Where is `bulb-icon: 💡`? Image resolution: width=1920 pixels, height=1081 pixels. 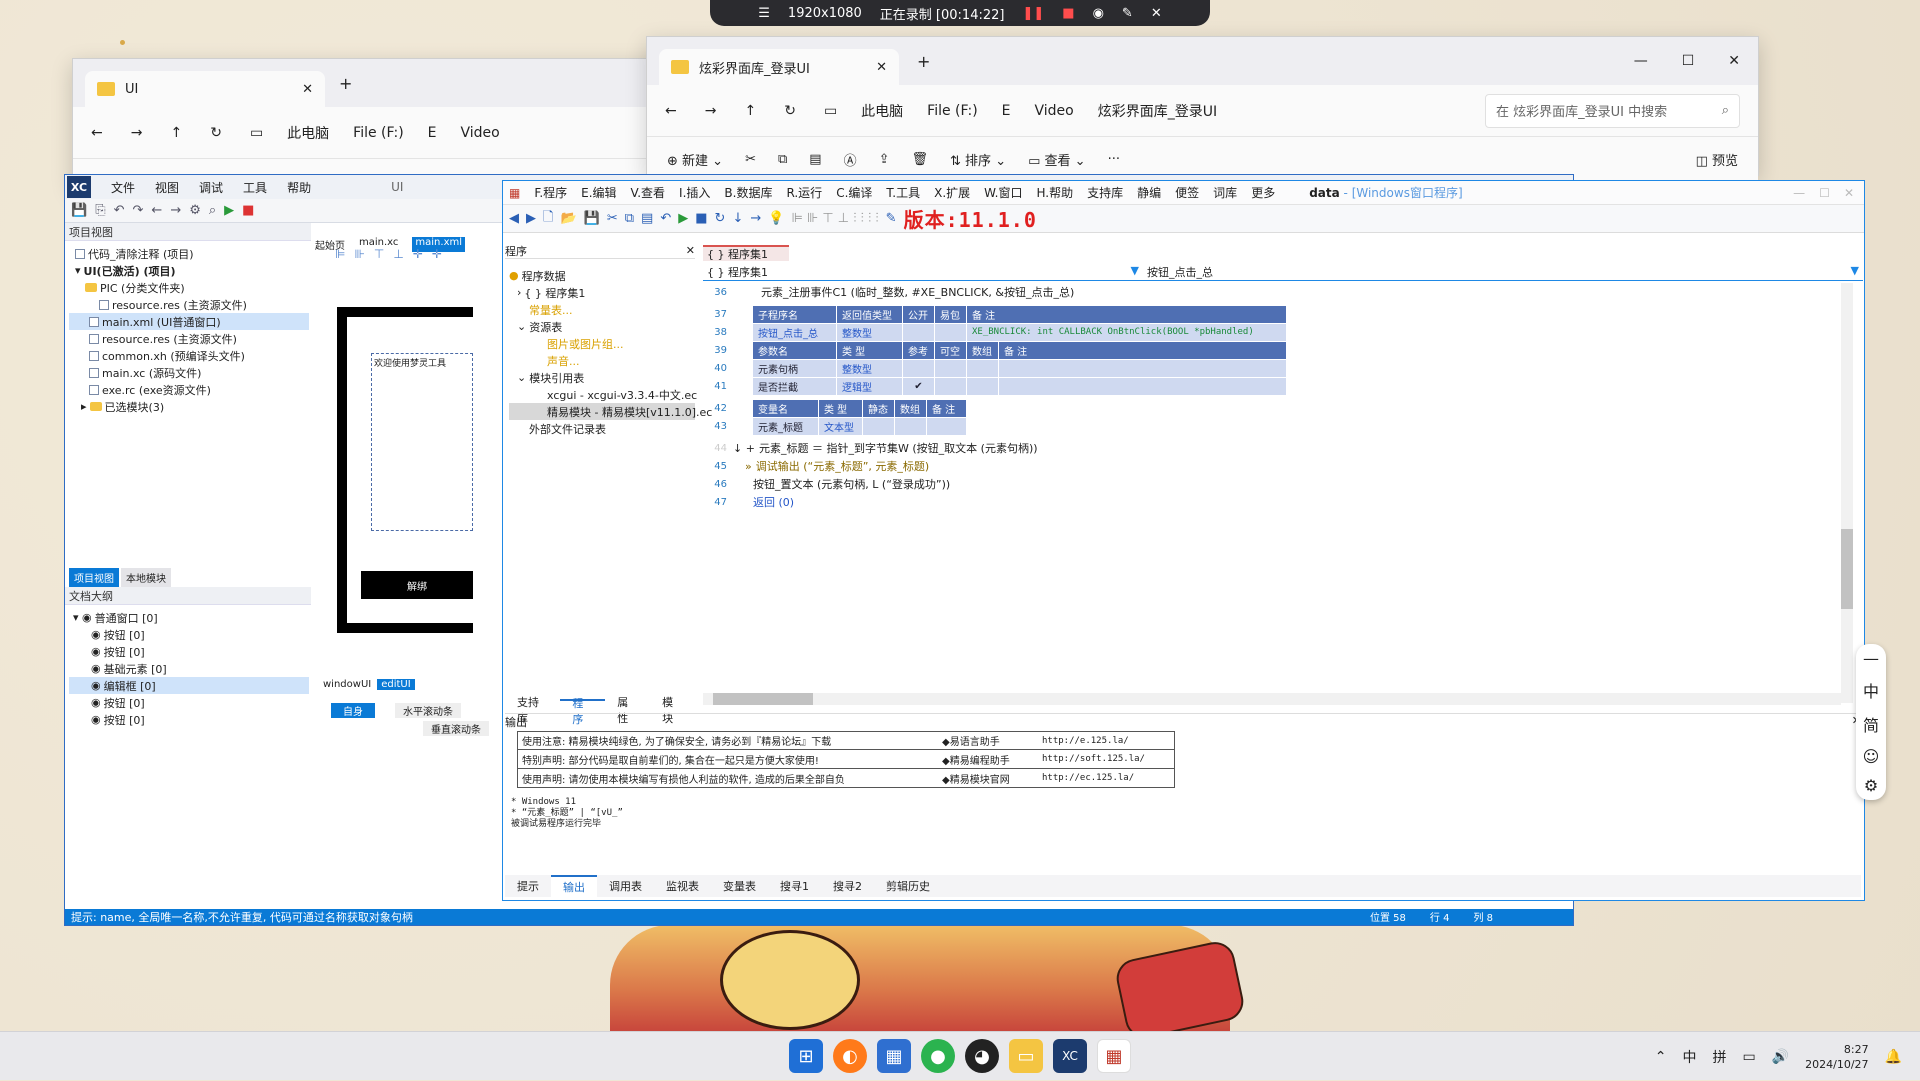
bulb-icon: 💡 is located at coordinates (776, 218).